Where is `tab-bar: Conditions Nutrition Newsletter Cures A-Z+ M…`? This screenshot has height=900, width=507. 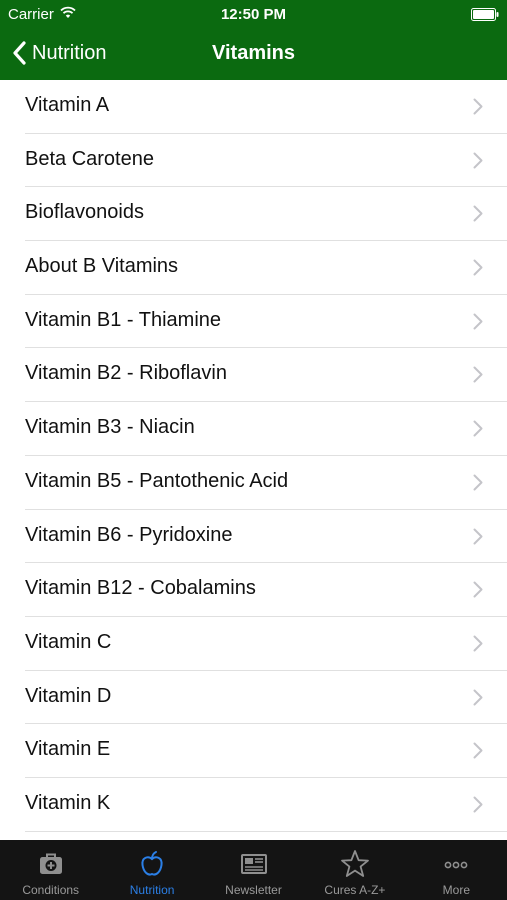 tab-bar: Conditions Nutrition Newsletter Cures A-Z+ M… is located at coordinates (253, 870).